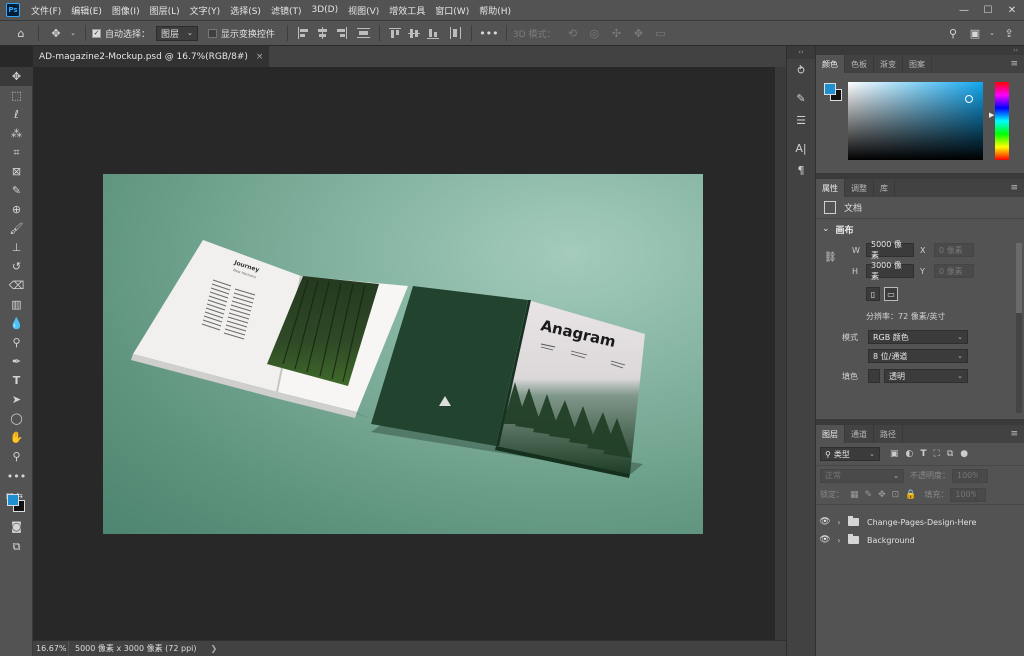 This screenshot has height=656, width=1024. Describe the element at coordinates (830, 257) in the screenshot. I see `link-icon: ⛓` at that location.